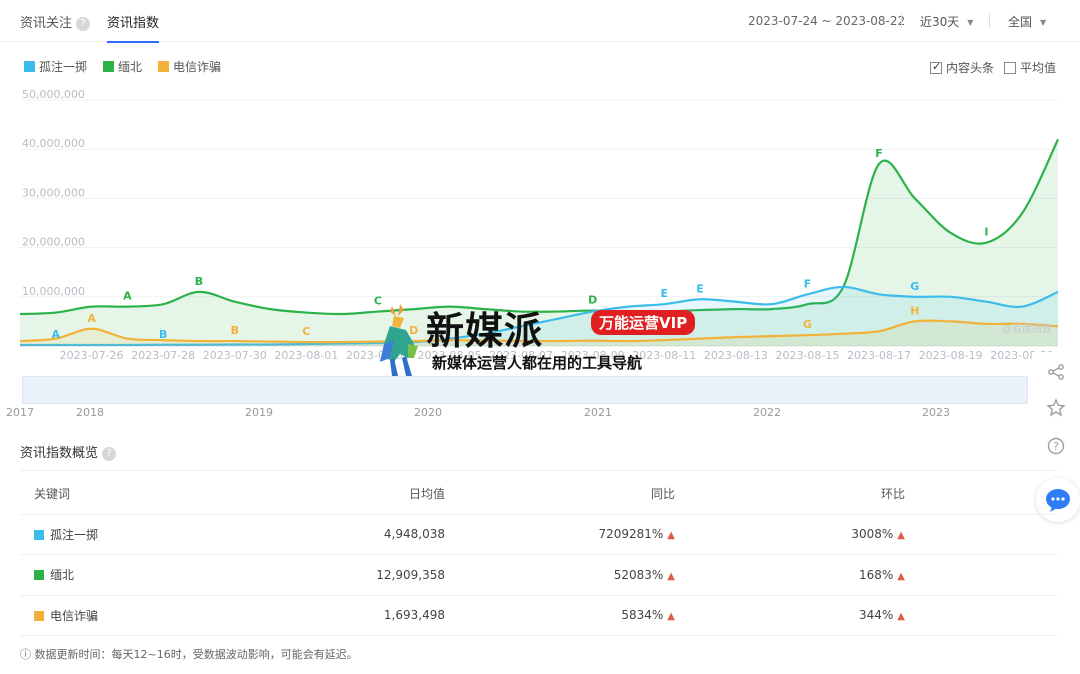  I want to click on cell-daily-avg: 4,948,038, so click(372, 534).